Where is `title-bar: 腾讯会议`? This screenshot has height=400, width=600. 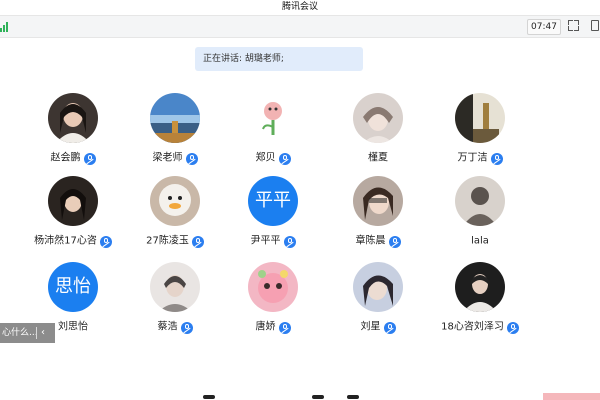
title-bar: 腾讯会议 is located at coordinates (300, 7).